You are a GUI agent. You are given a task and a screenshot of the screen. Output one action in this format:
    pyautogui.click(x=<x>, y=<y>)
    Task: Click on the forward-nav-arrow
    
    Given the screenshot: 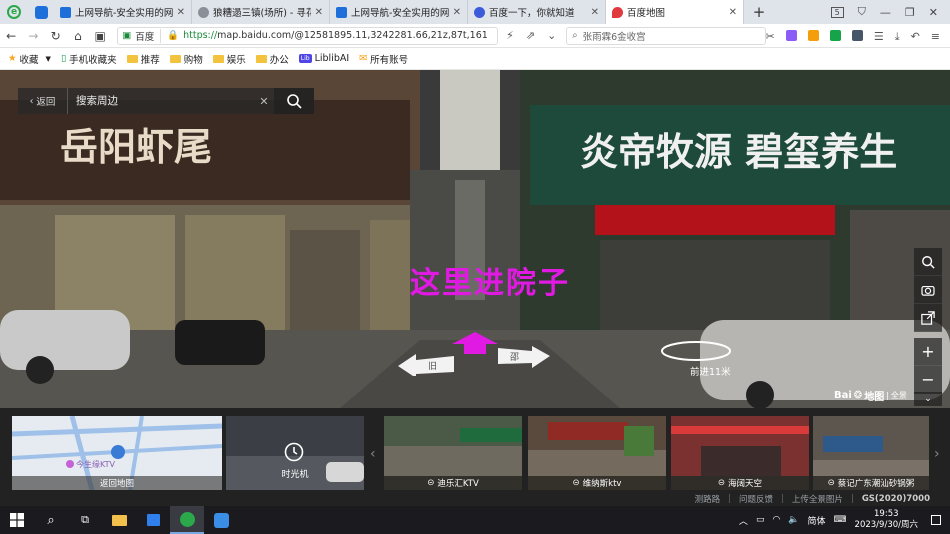 What is the action you would take?
    pyautogui.click(x=475, y=343)
    